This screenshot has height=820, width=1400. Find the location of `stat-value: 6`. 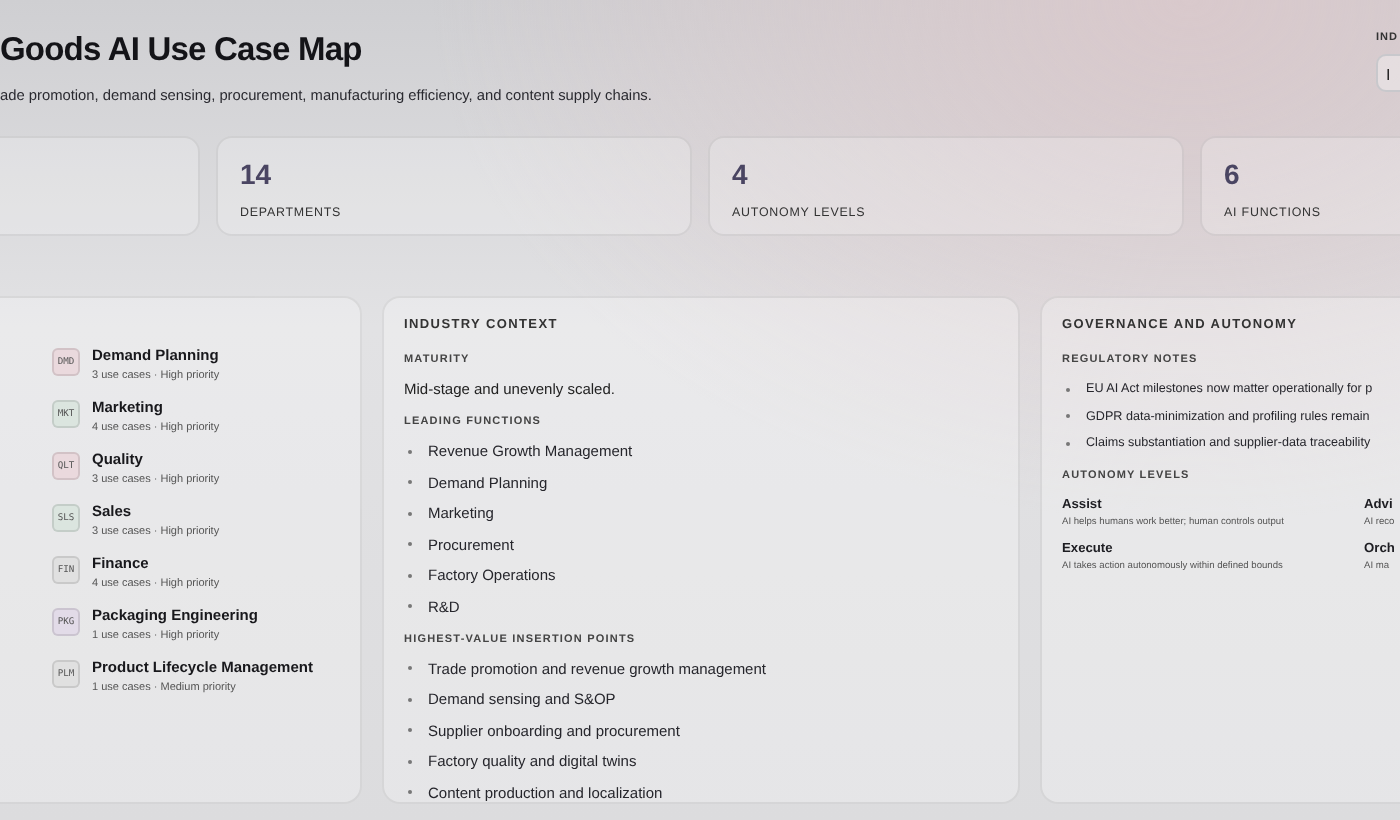

stat-value: 6 is located at coordinates (1233, 174).